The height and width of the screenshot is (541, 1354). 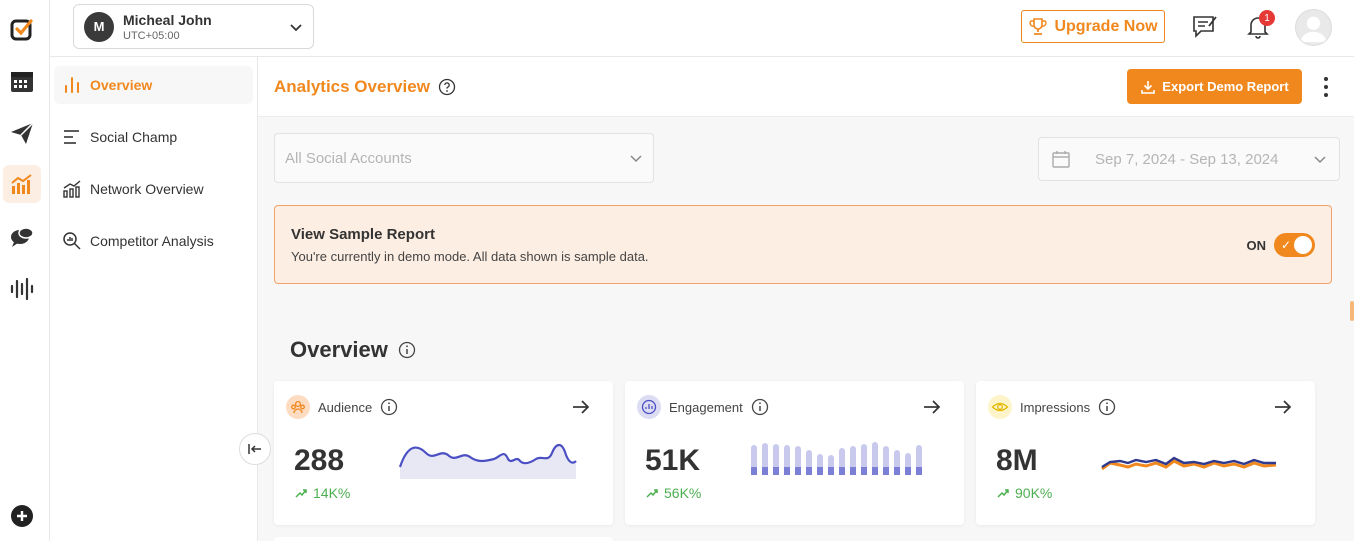 I want to click on card-change: 14K%, so click(x=322, y=493).